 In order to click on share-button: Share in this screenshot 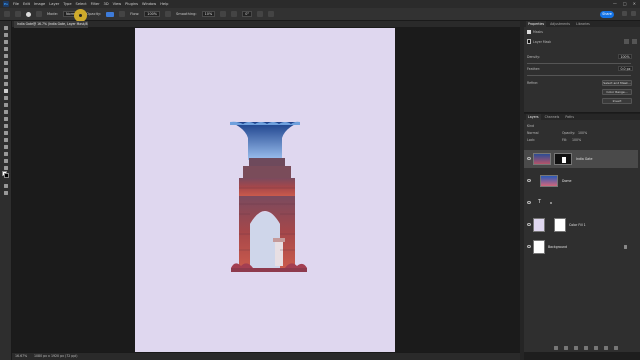, I will do `click(607, 14)`.